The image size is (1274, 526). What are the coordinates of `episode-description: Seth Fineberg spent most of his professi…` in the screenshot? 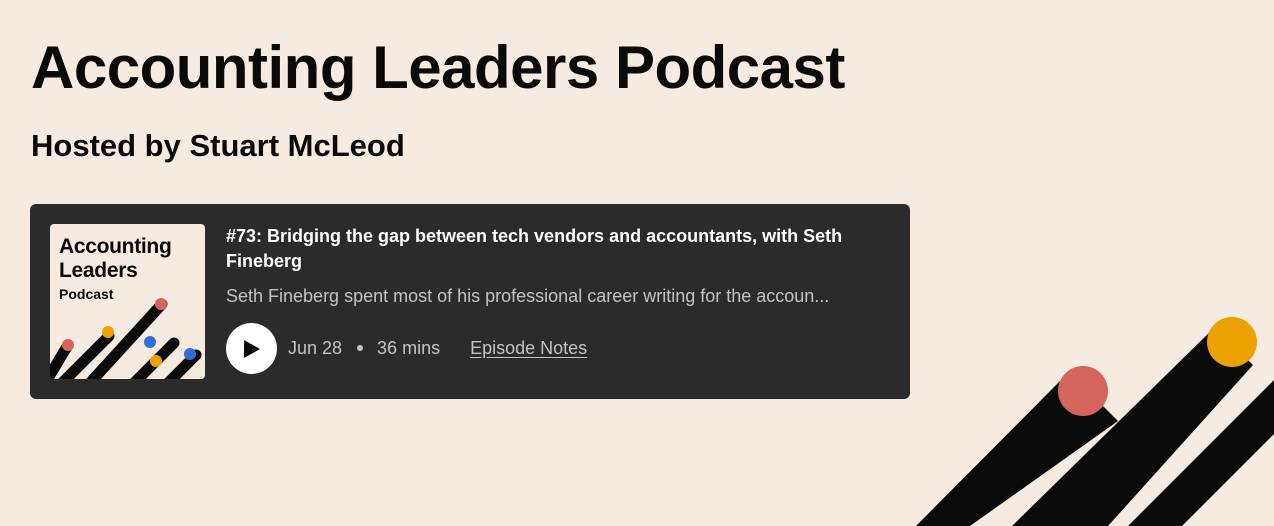 It's located at (528, 296).